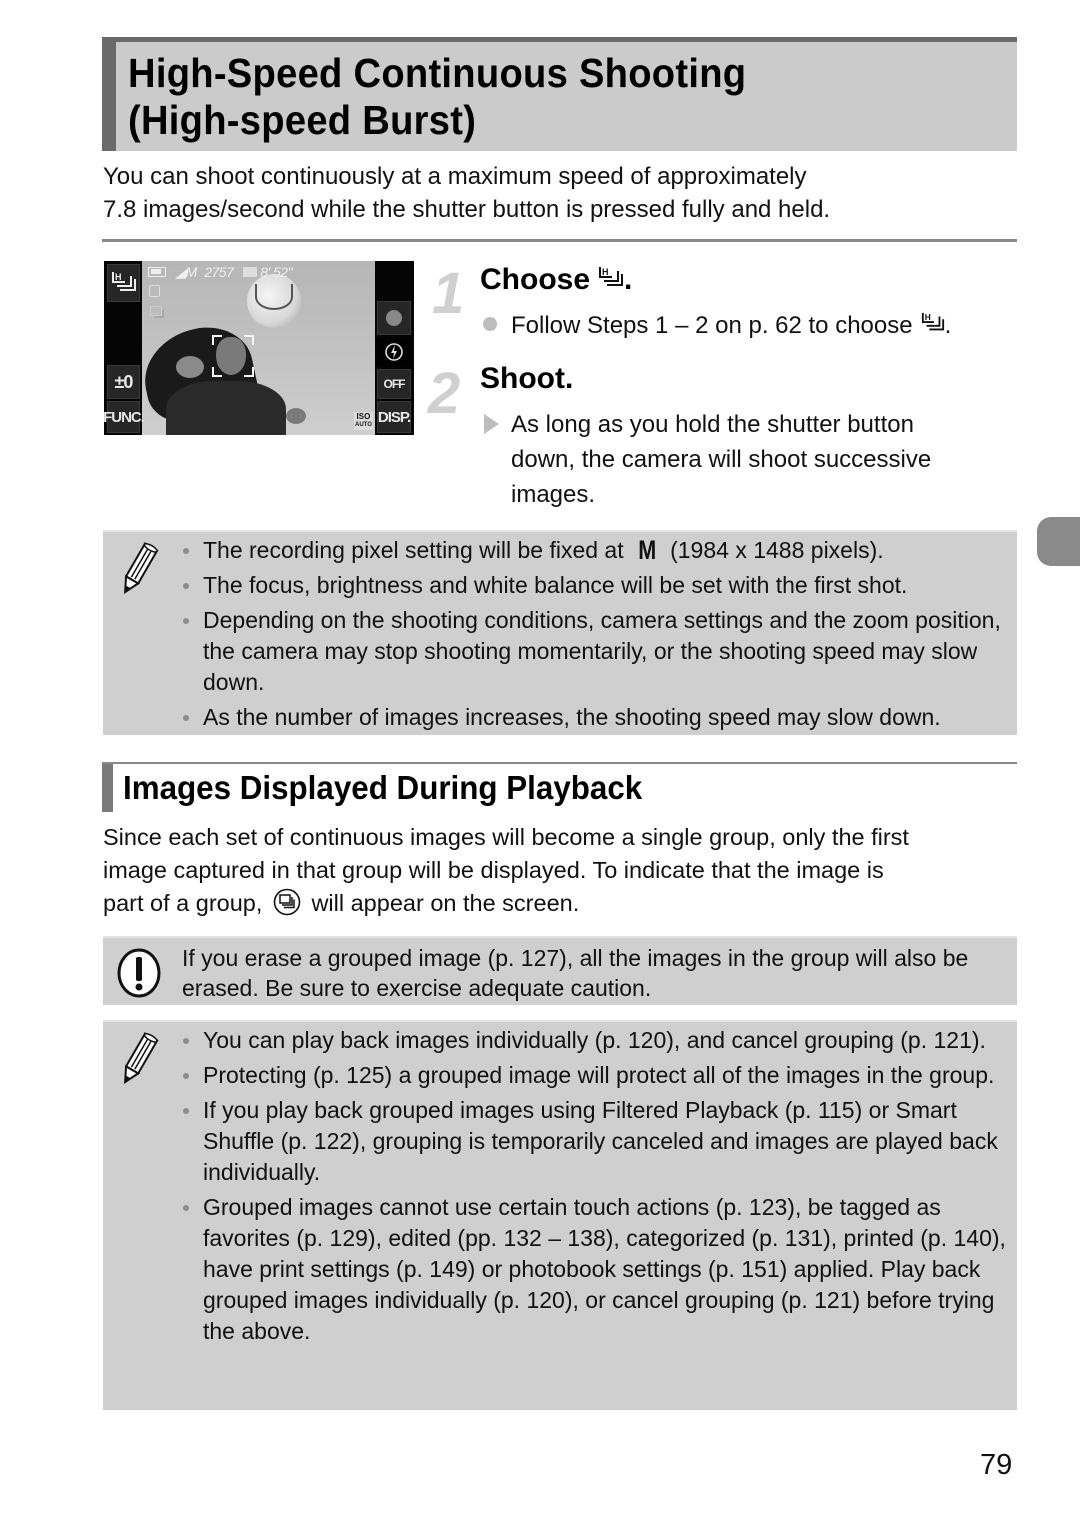 This screenshot has height=1521, width=1080. What do you see at coordinates (363, 425) in the screenshot?
I see `iso-value: AUTO` at bounding box center [363, 425].